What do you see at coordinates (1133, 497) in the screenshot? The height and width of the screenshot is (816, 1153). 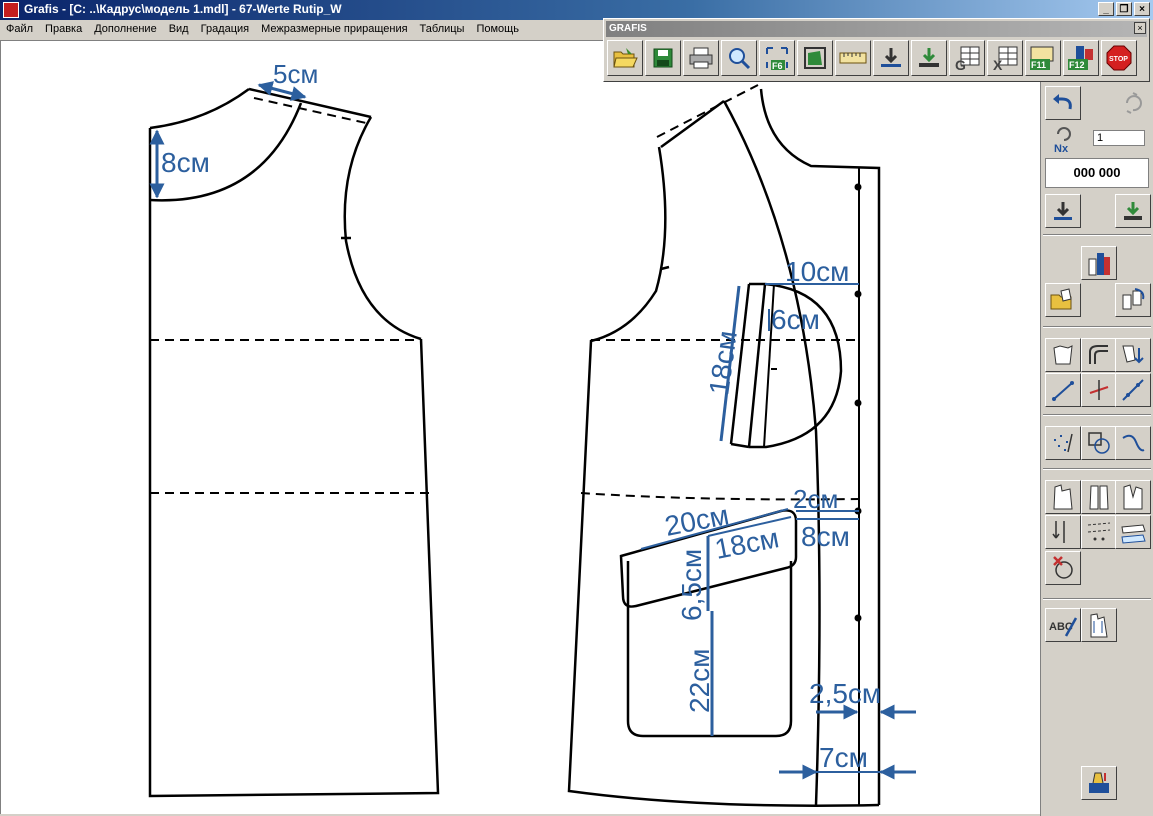 I see `garment-dart-icon` at bounding box center [1133, 497].